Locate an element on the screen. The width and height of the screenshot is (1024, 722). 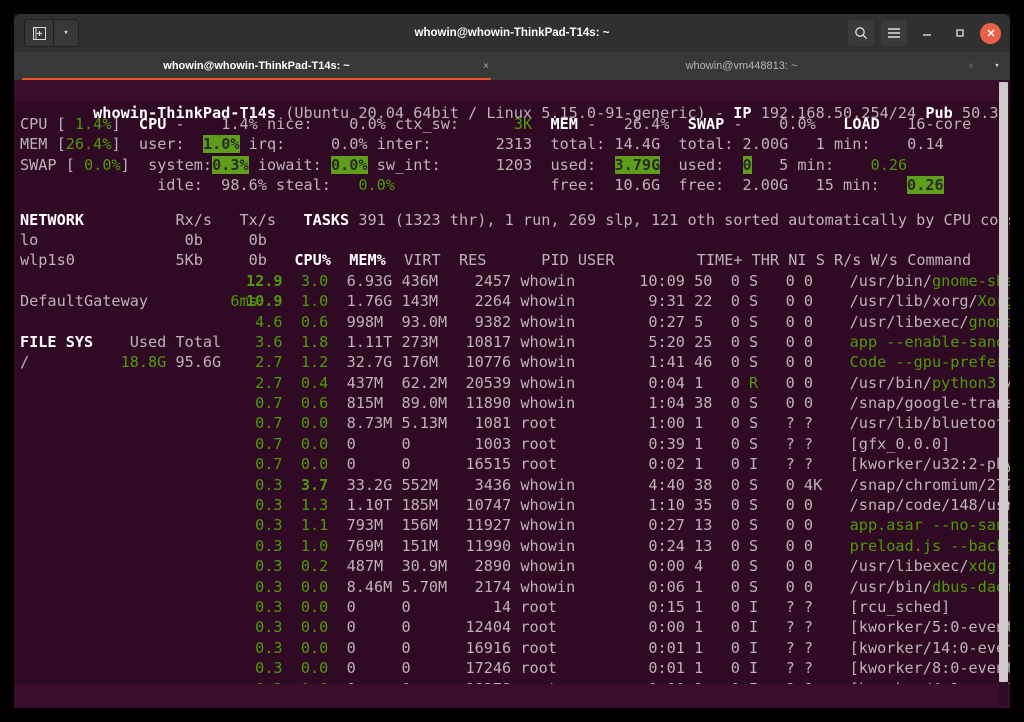
proc-pid: 14 is located at coordinates (479, 606).